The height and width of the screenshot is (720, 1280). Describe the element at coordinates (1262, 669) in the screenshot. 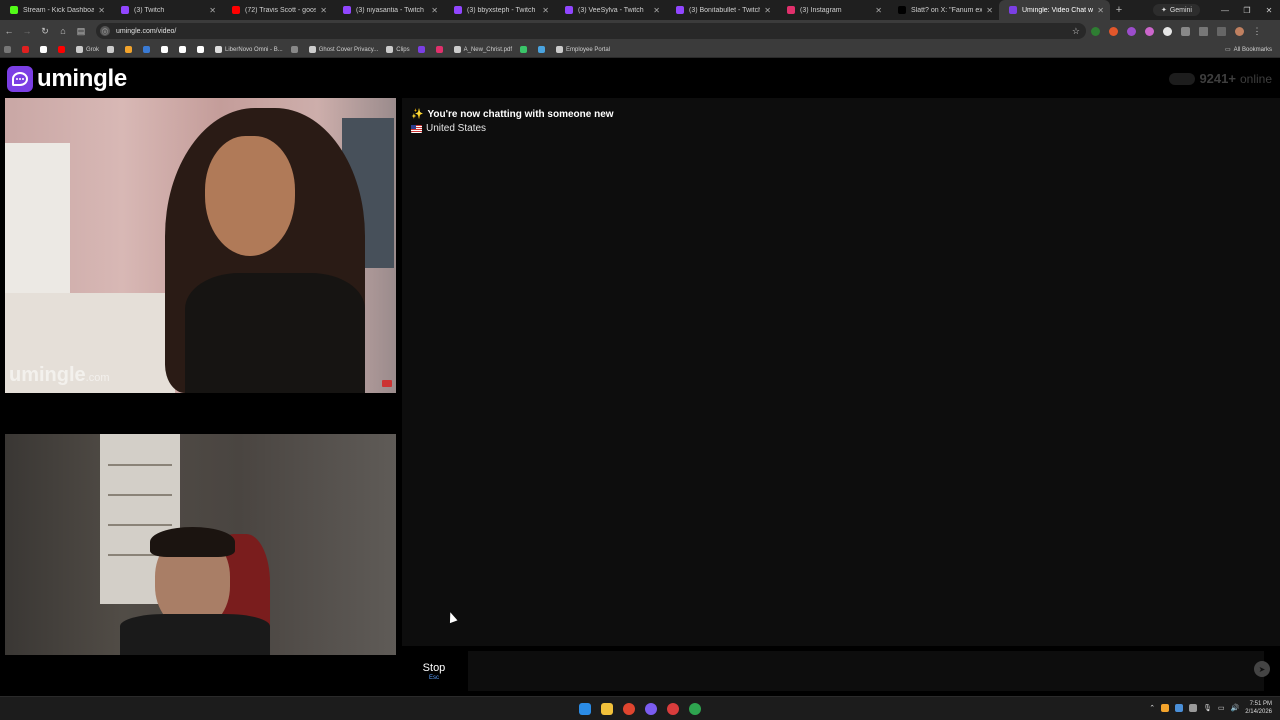

I see `send-icon: ➤` at that location.